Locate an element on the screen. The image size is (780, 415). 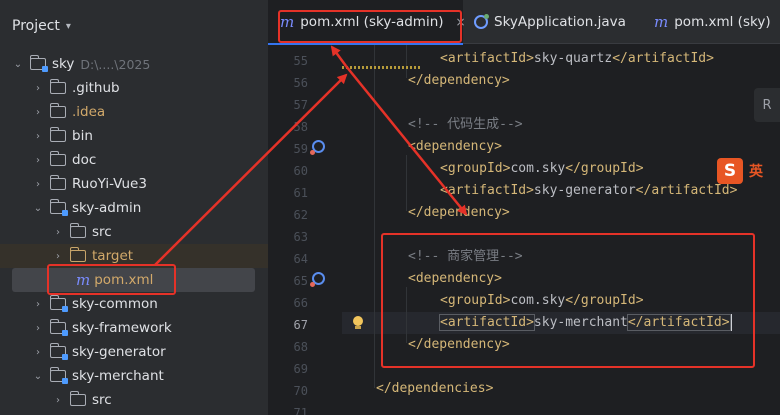
tab-skyapplication: SkyApplication.java is located at coordinates (548, 22).